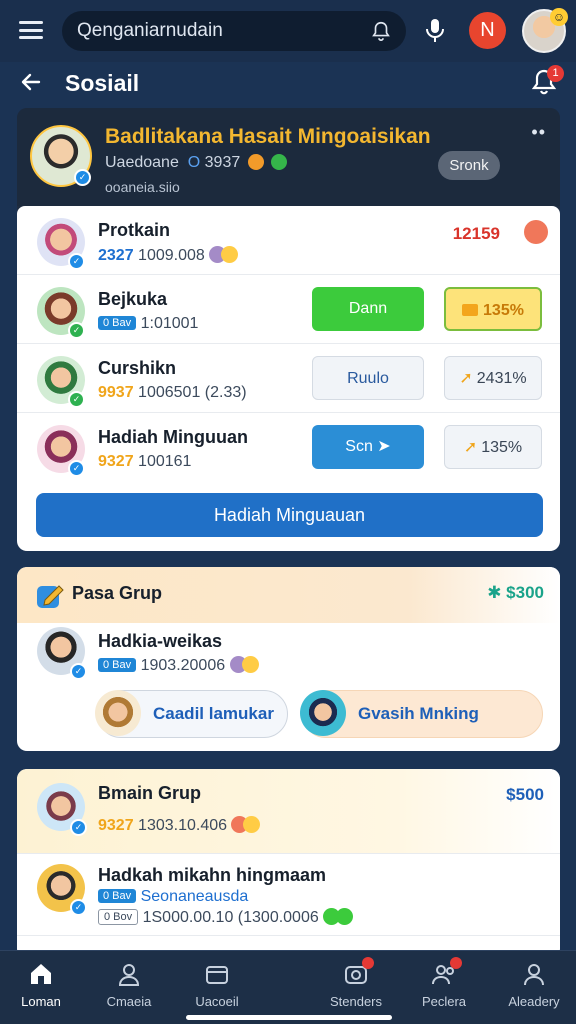 Image resolution: width=576 pixels, height=1024 pixels. I want to click on member-name: Hadkia-weikas, so click(160, 641).